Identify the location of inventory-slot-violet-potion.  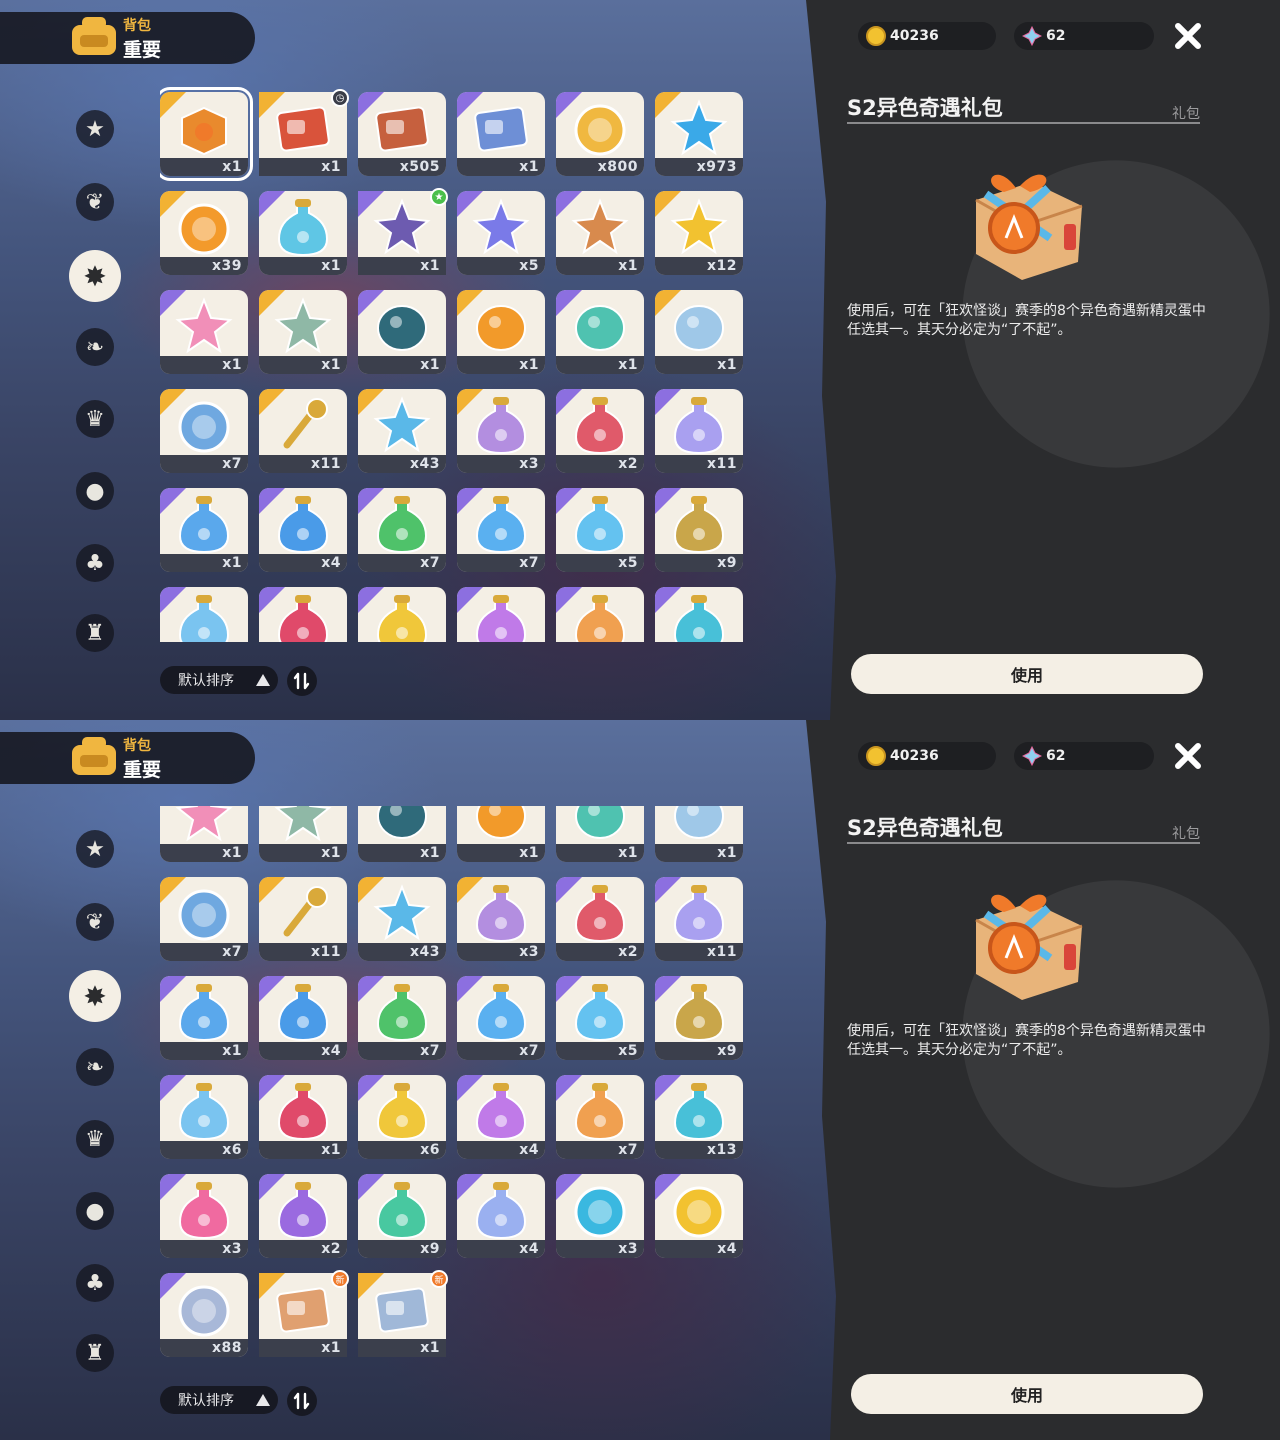
(501, 614).